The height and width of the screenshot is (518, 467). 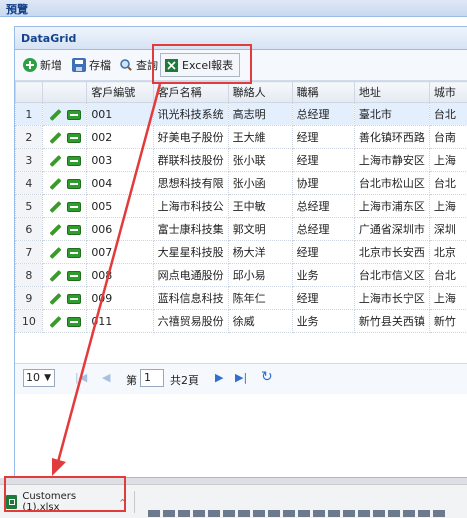 I want to click on cell-id: 001, so click(x=120, y=114).